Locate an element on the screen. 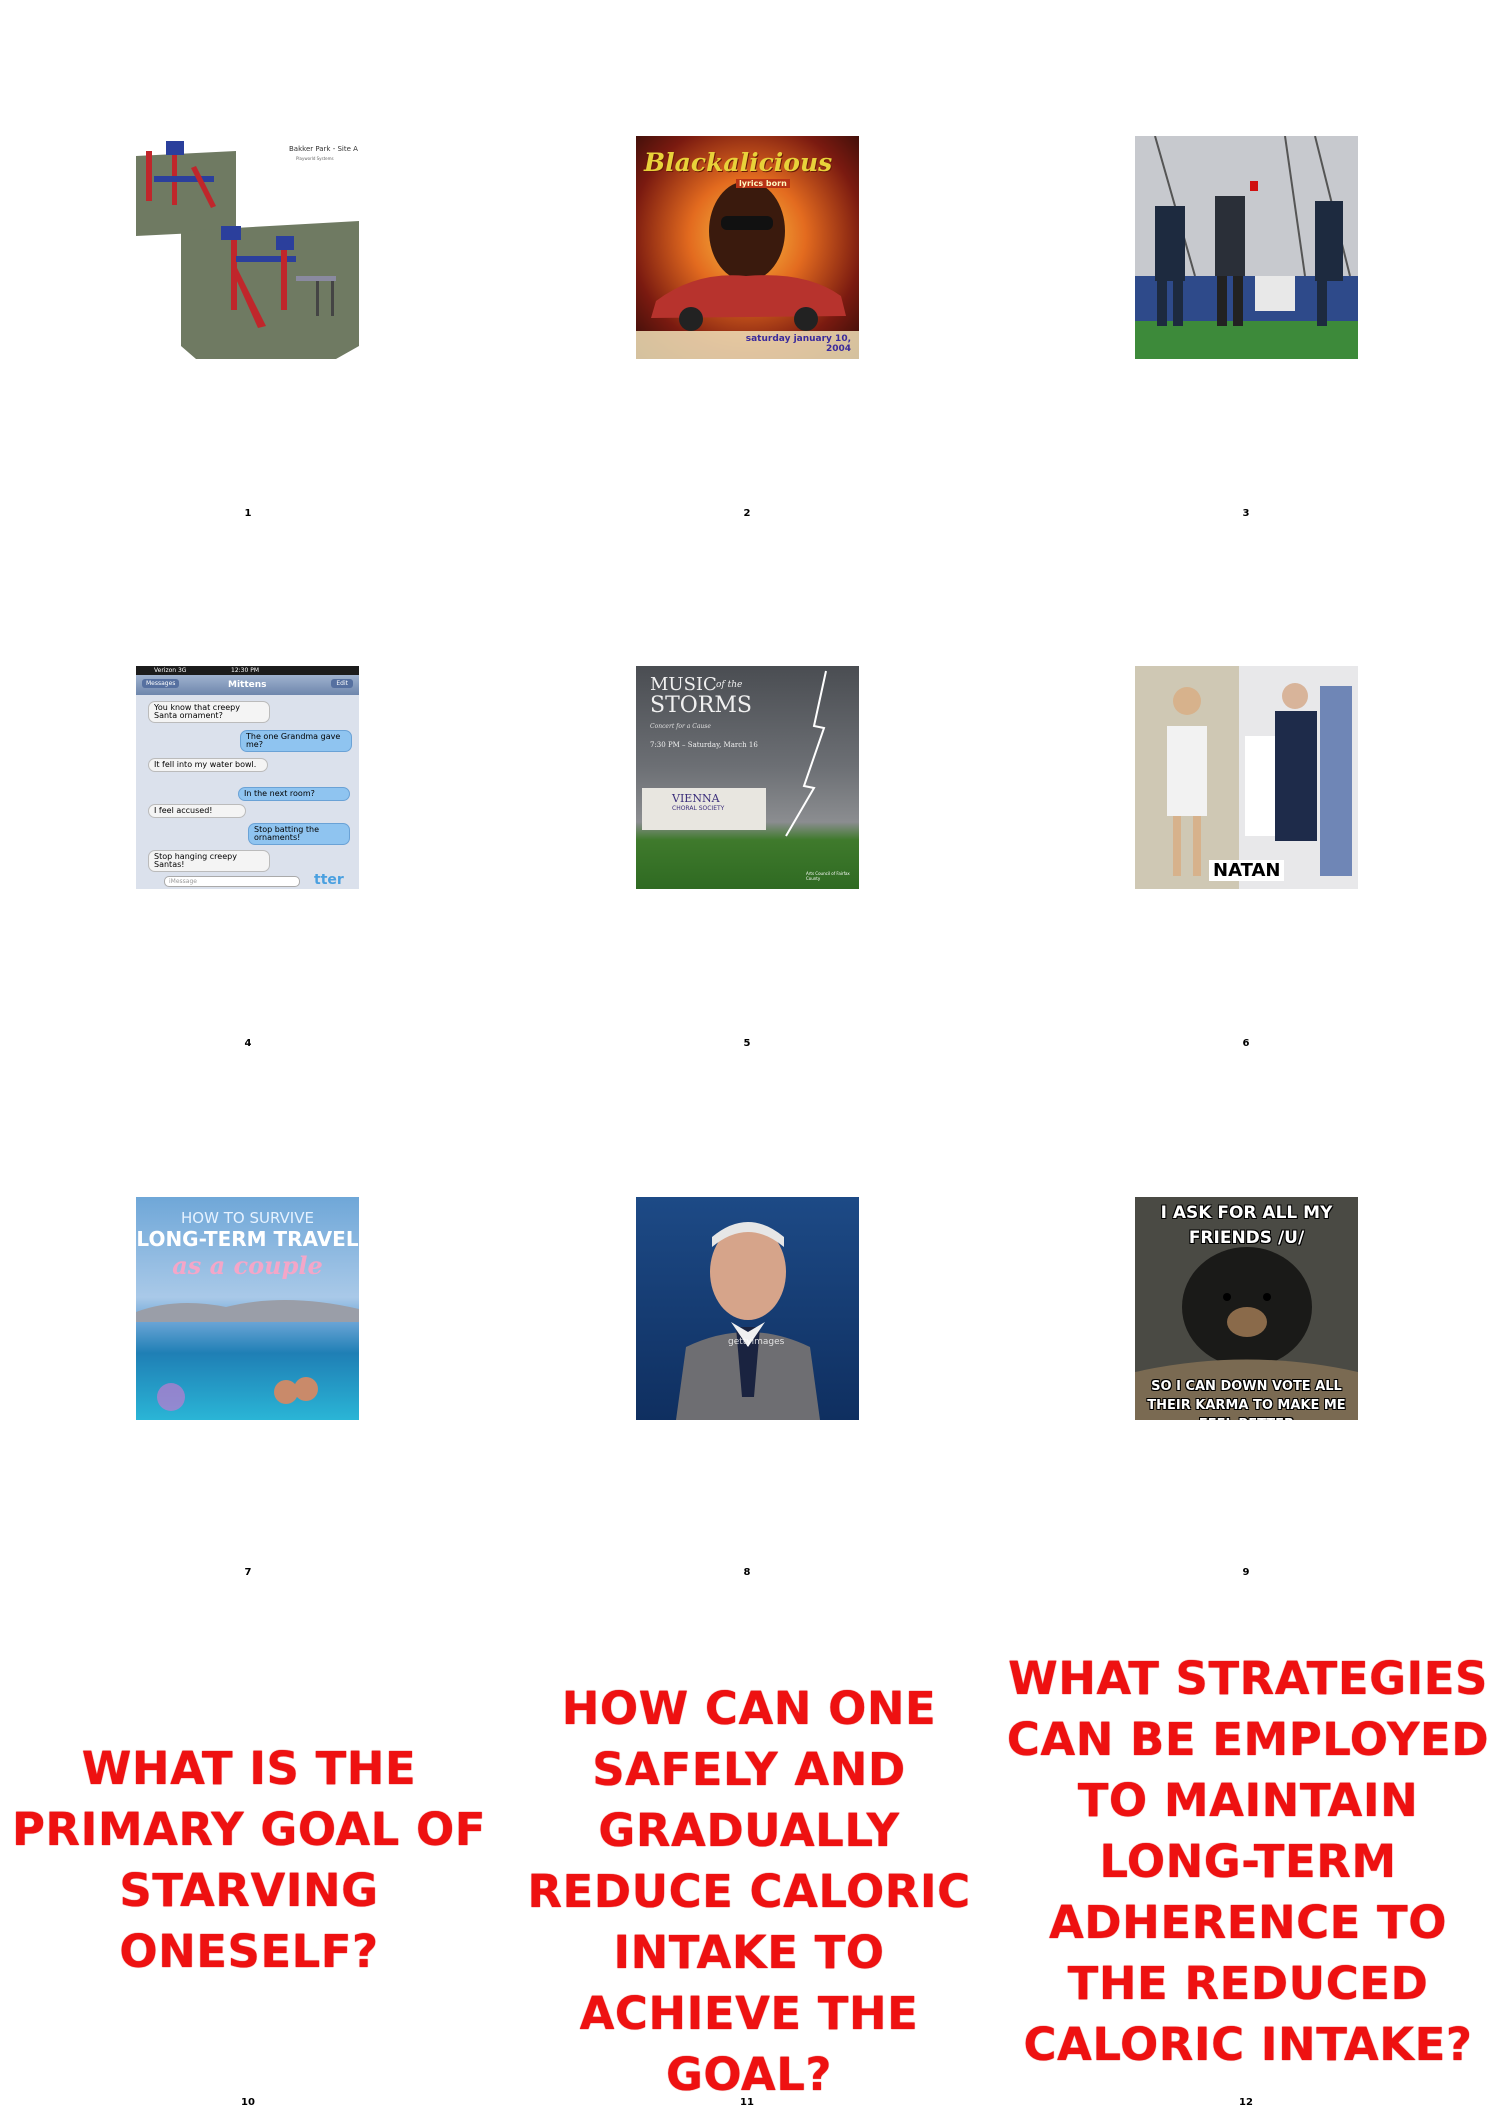  panel-number: 7 is located at coordinates (248, 1572).